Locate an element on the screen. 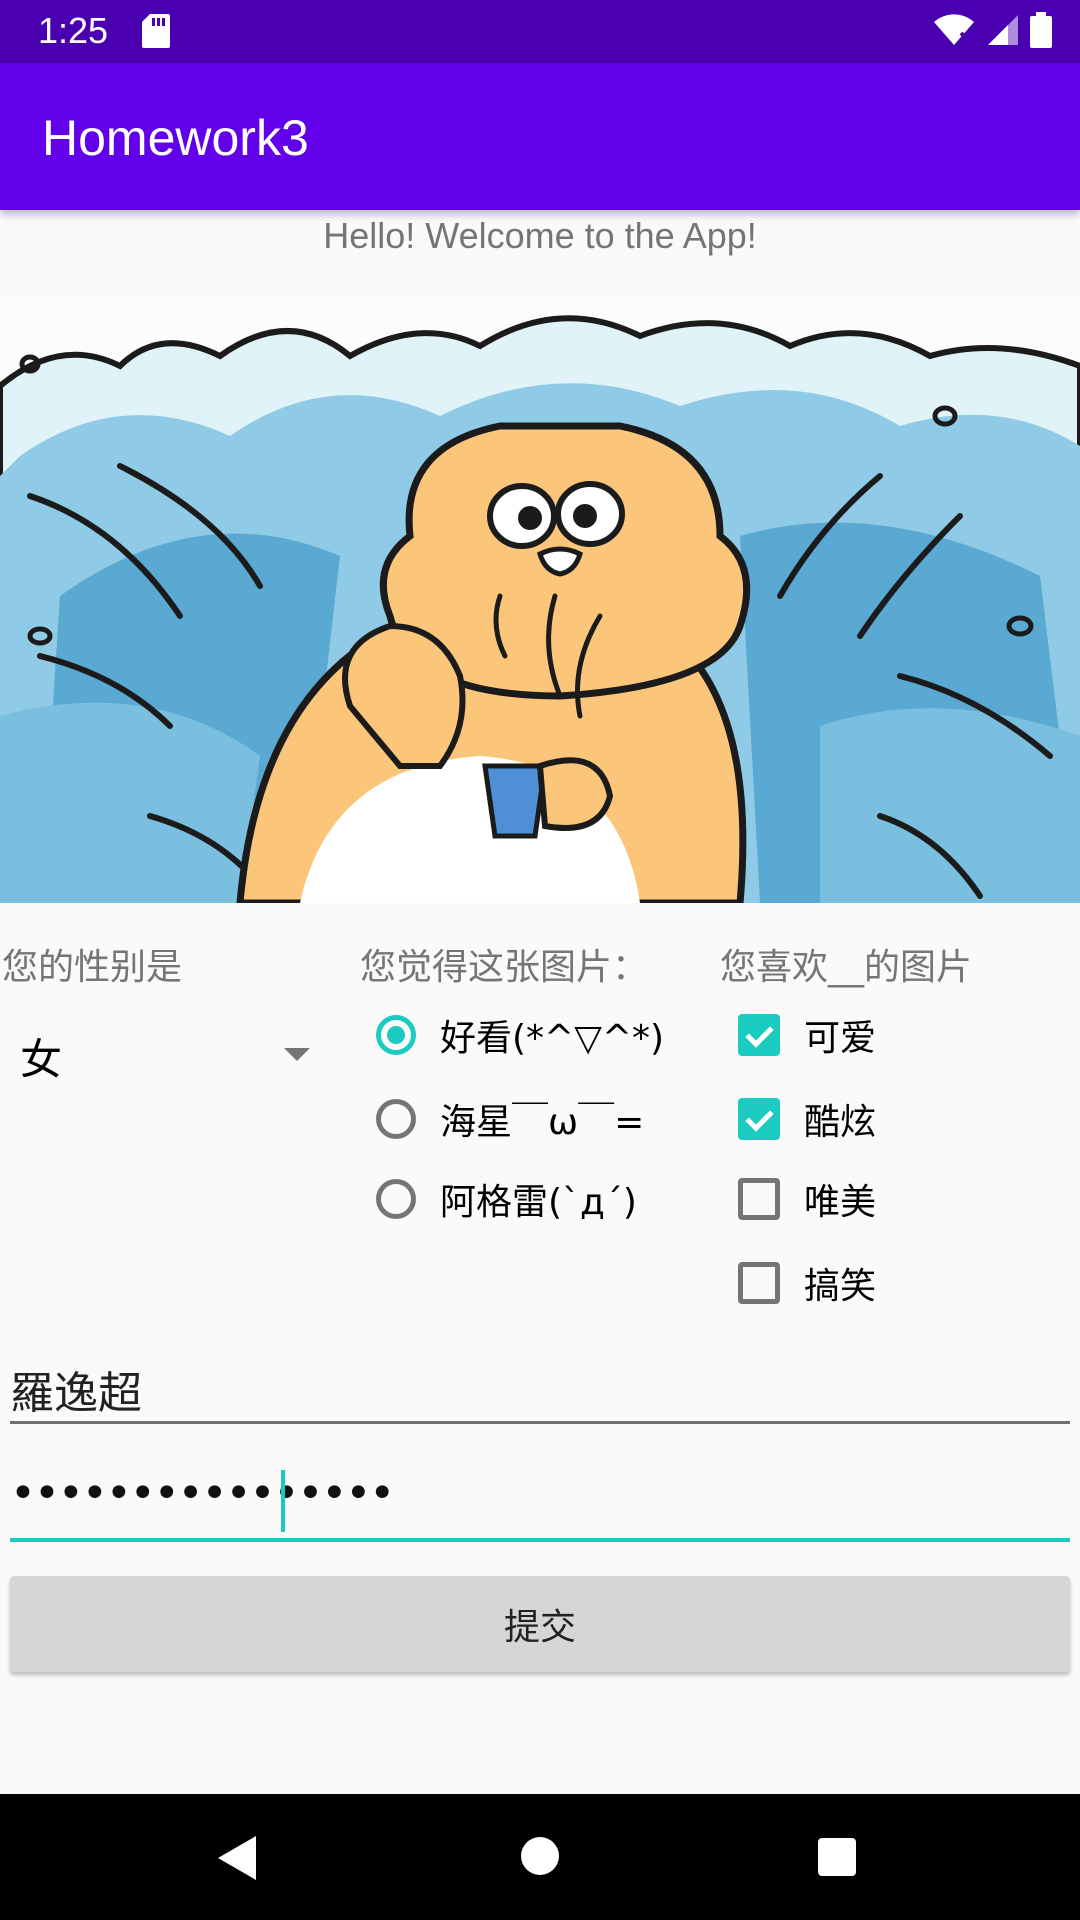 Image resolution: width=1080 pixels, height=1920 pixels. rating-option-label: 海星￣ω￣= is located at coordinates (542, 1122).